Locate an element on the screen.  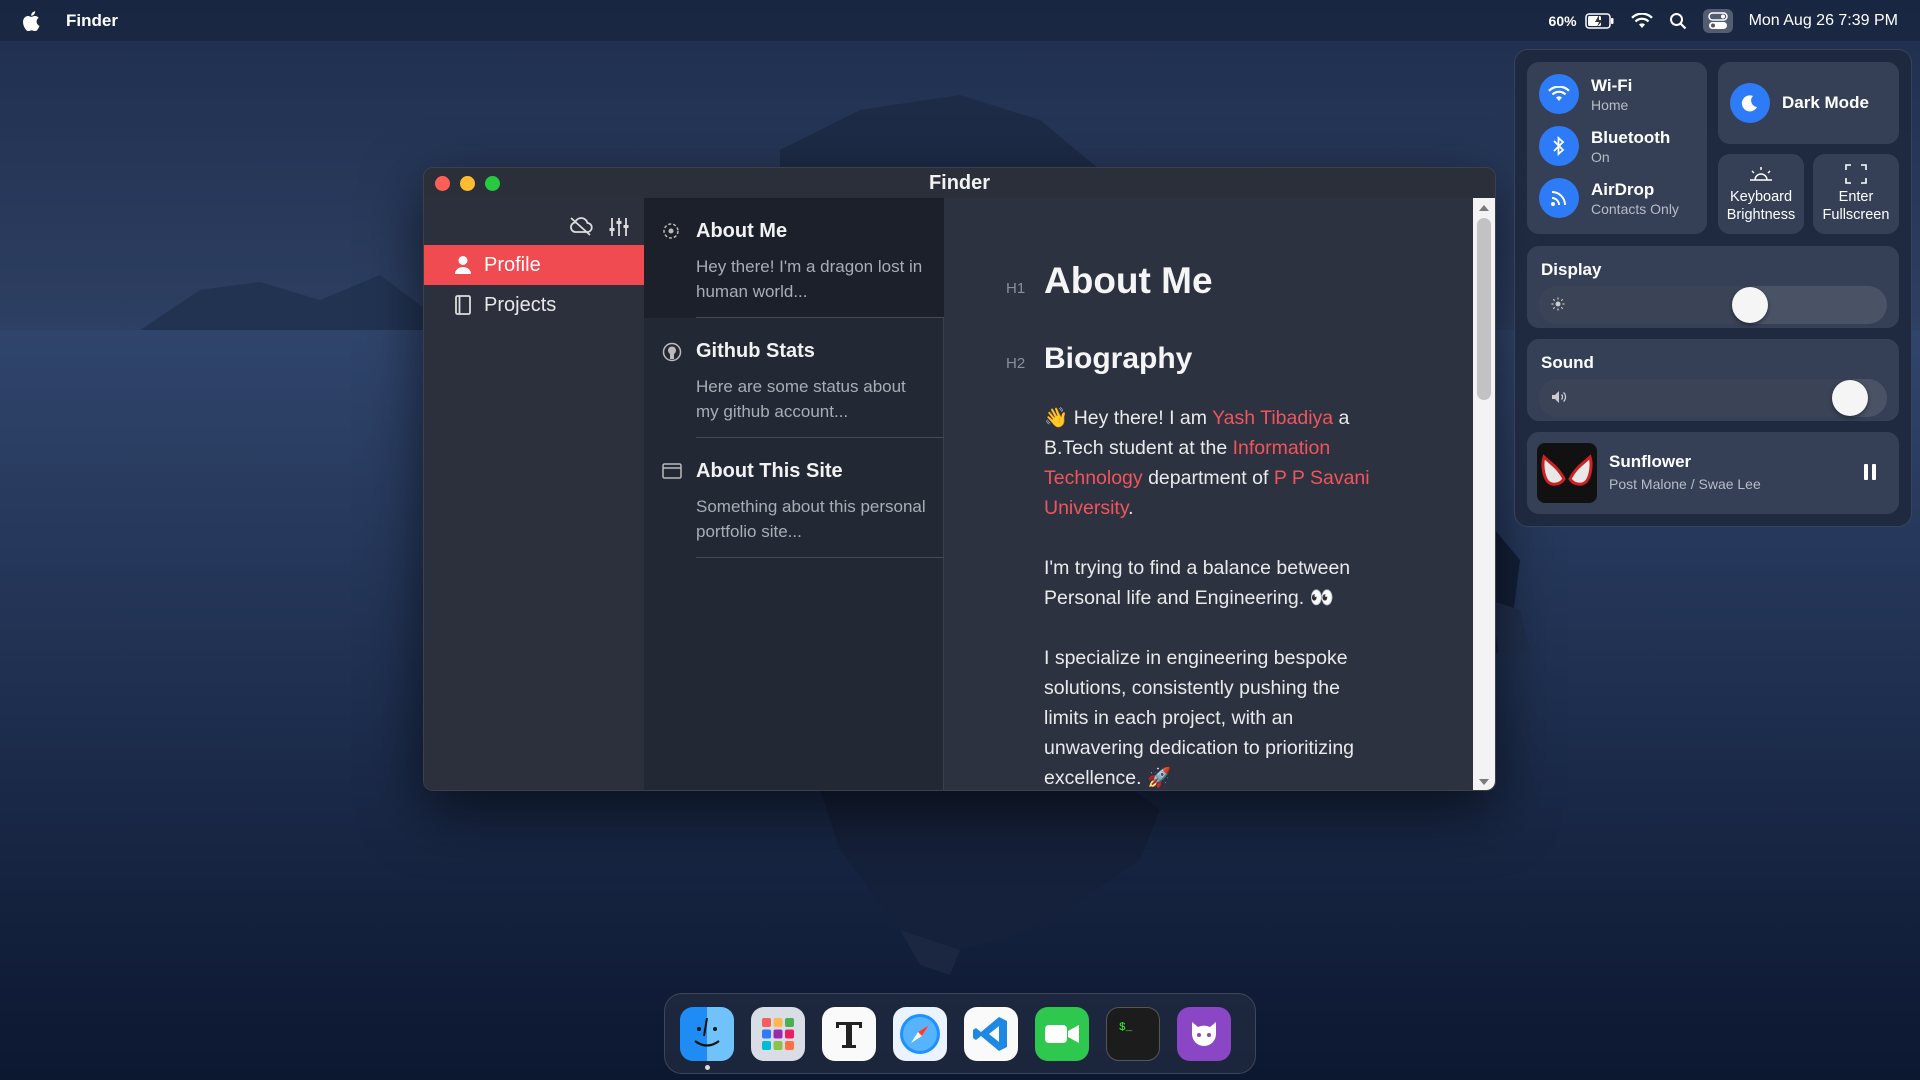
speaker-icon is located at coordinates (1559, 397).